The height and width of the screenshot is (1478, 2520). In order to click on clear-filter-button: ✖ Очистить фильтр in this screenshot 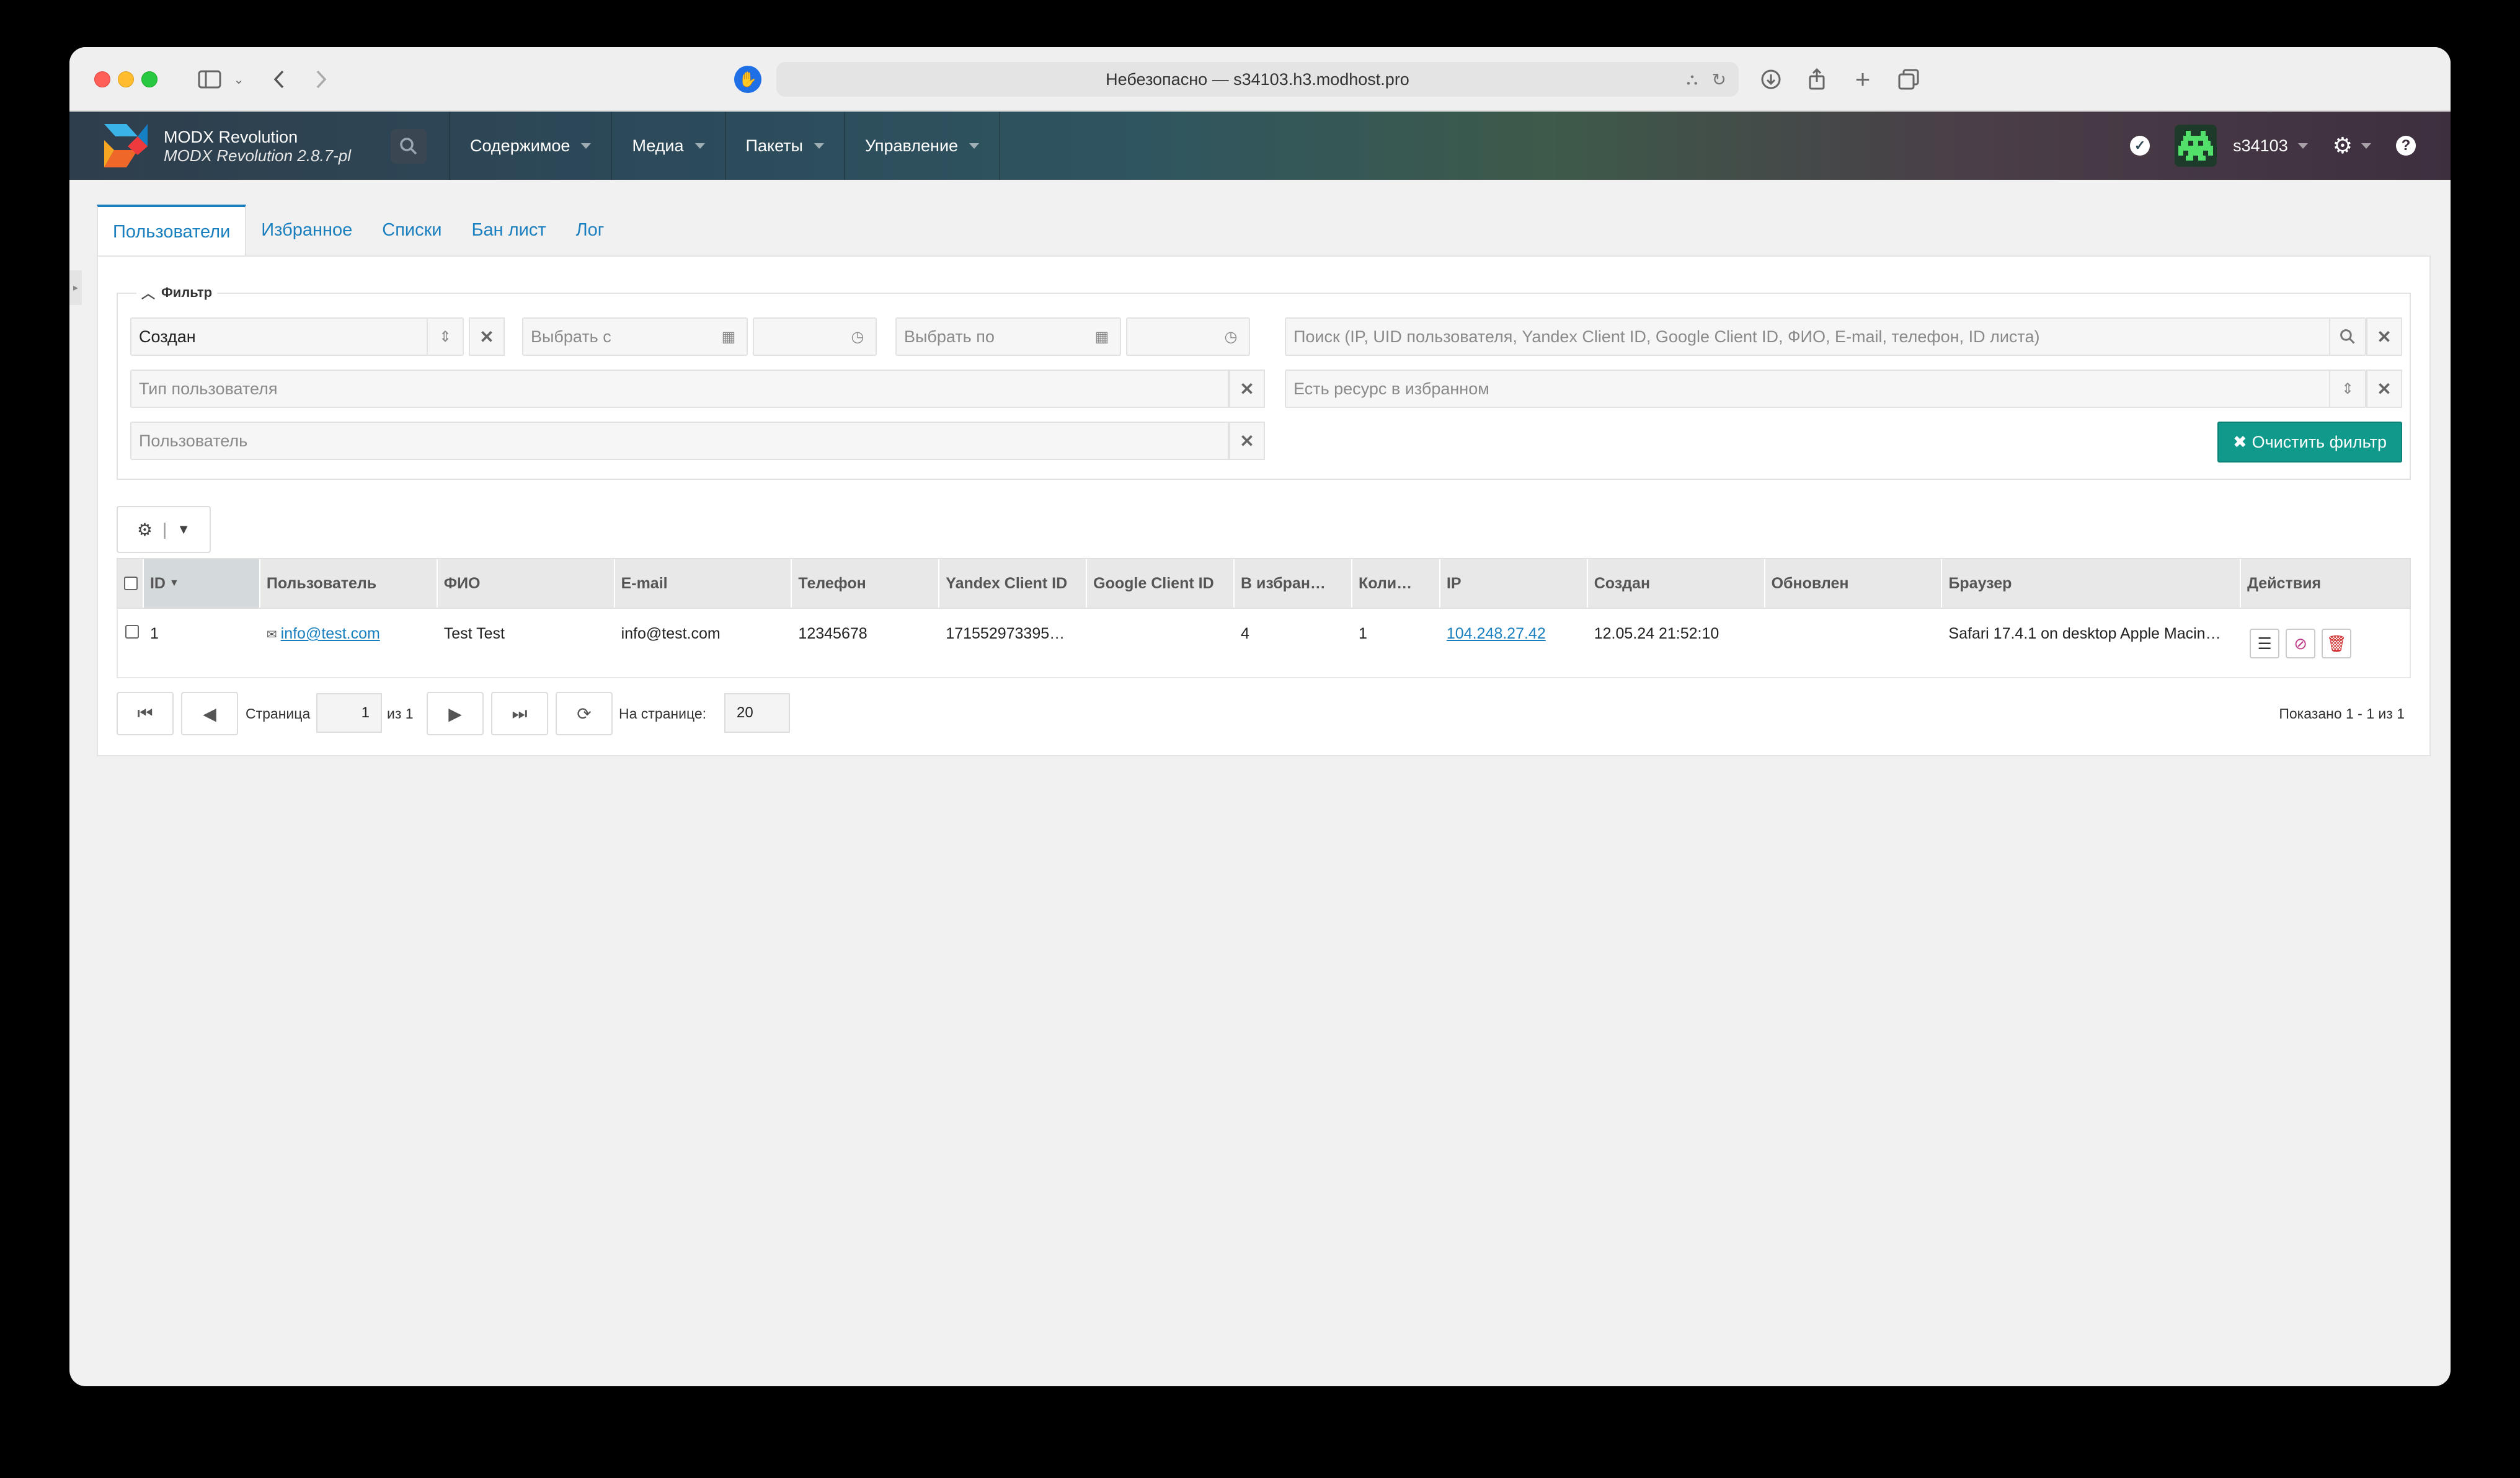, I will do `click(2309, 442)`.